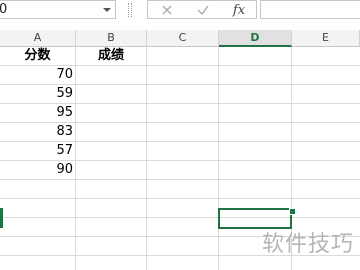 This screenshot has width=360, height=270. Describe the element at coordinates (1, 218) in the screenshot. I see `row-selection-marker` at that location.